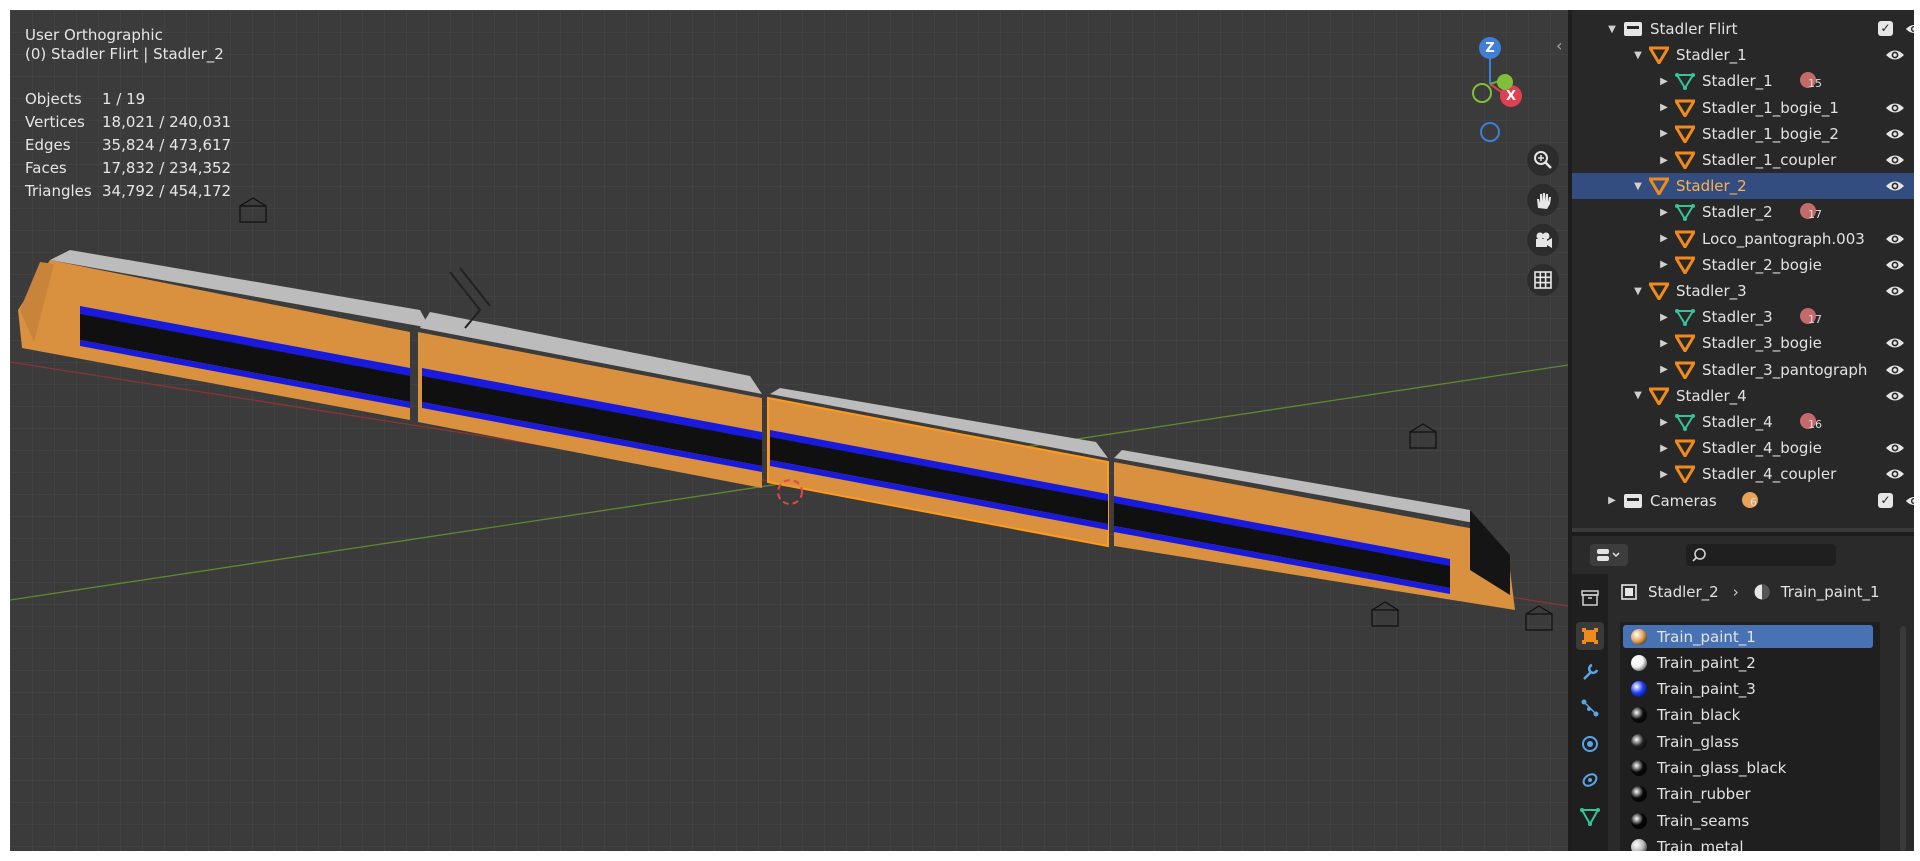 Image resolution: width=1920 pixels, height=861 pixels. I want to click on object-square-icon, so click(1590, 636).